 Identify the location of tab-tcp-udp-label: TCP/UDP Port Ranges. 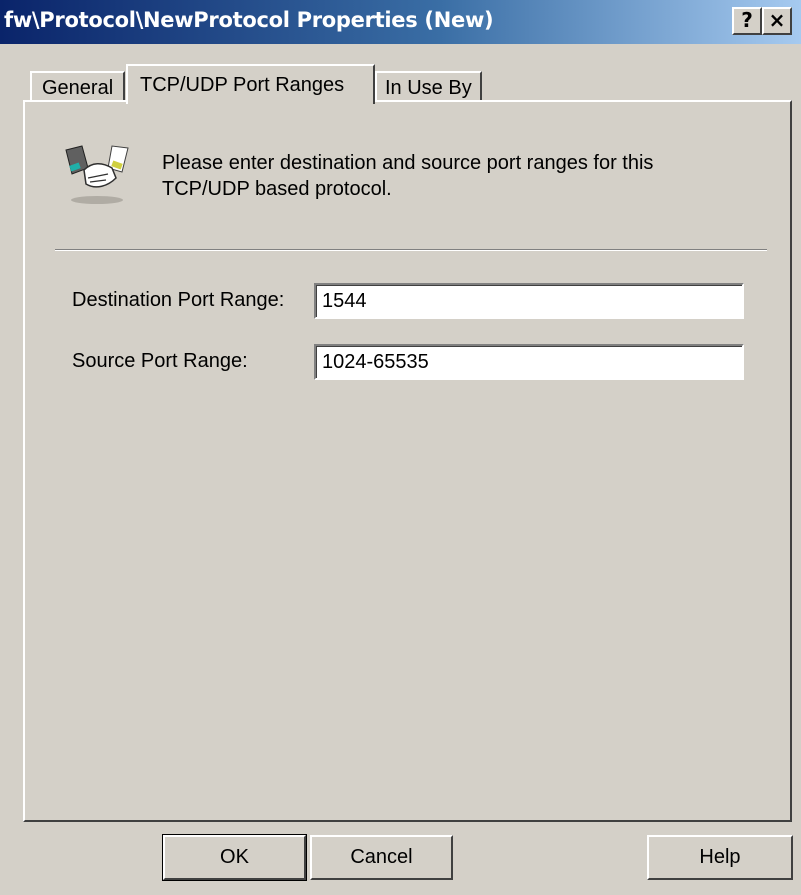
(242, 85).